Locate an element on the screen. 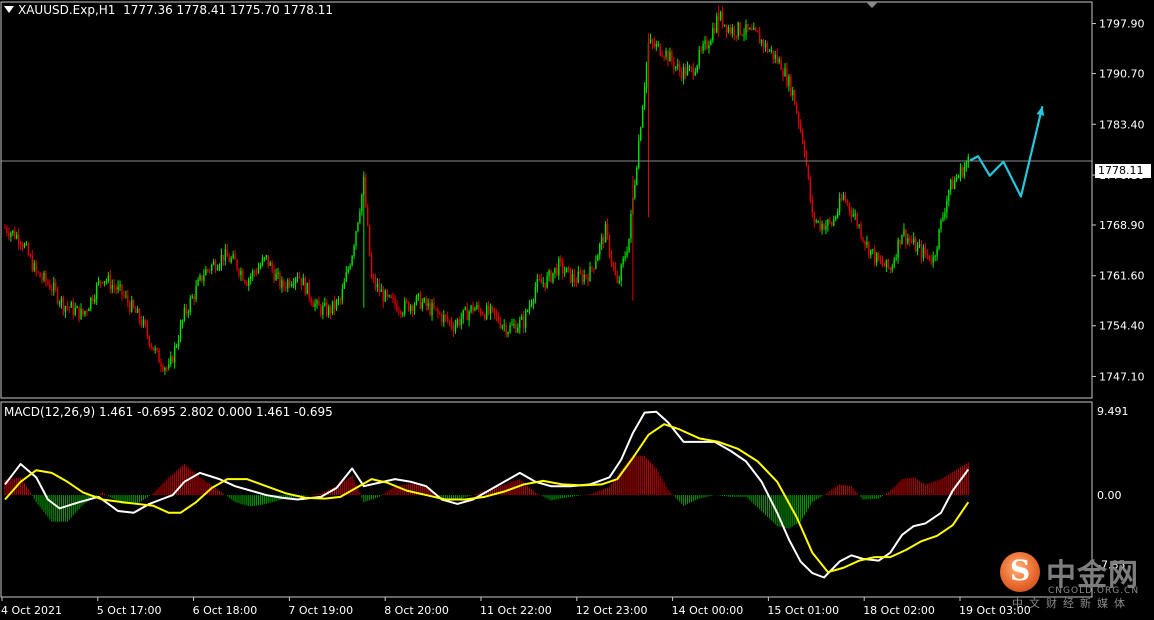 The image size is (1154, 620). cngold-logo-icon: S is located at coordinates (1020, 572).